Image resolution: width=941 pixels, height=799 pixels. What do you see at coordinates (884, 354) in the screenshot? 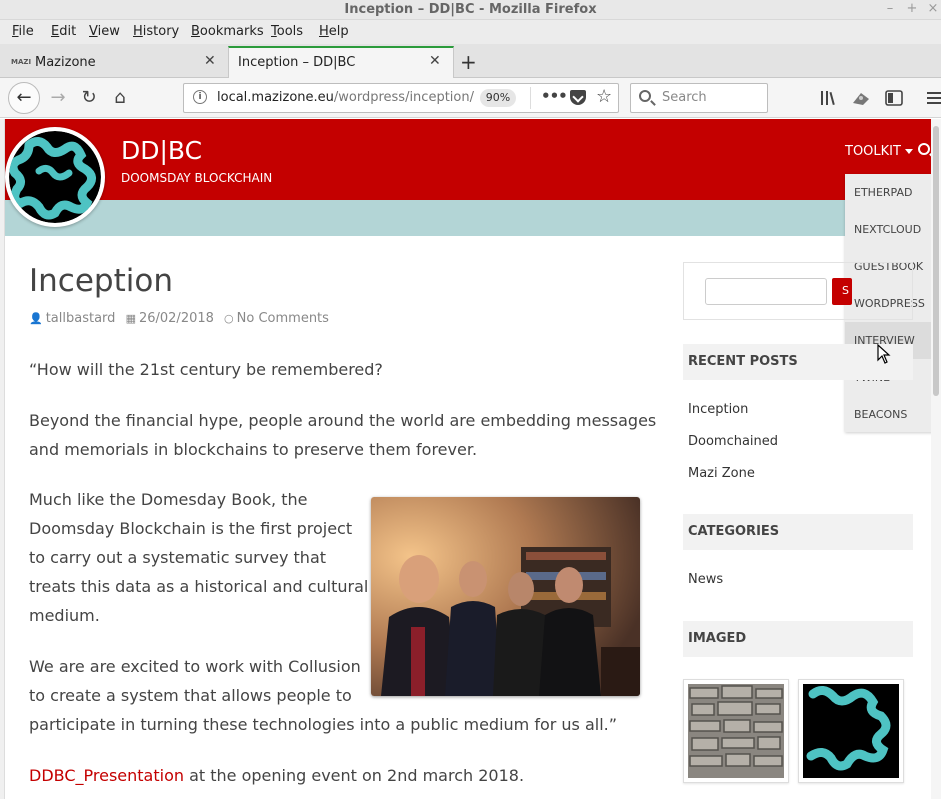
I see `mouse-cursor-icon` at bounding box center [884, 354].